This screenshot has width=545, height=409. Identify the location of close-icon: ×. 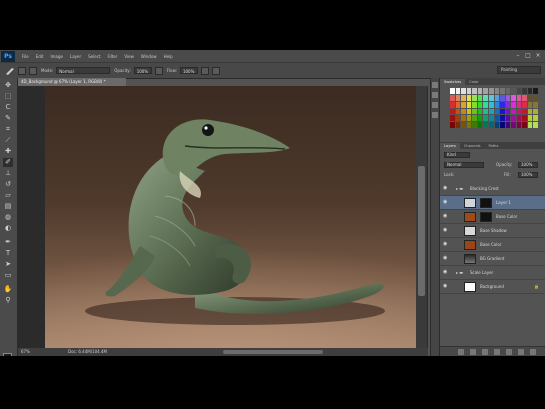
(538, 55).